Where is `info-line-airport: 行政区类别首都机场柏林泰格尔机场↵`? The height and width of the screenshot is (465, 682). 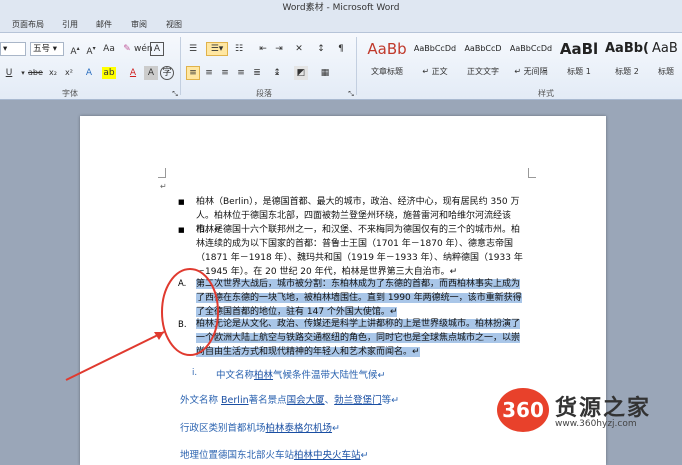 info-line-airport: 行政区类别首都机场柏林泰格尔机场↵ is located at coordinates (260, 427).